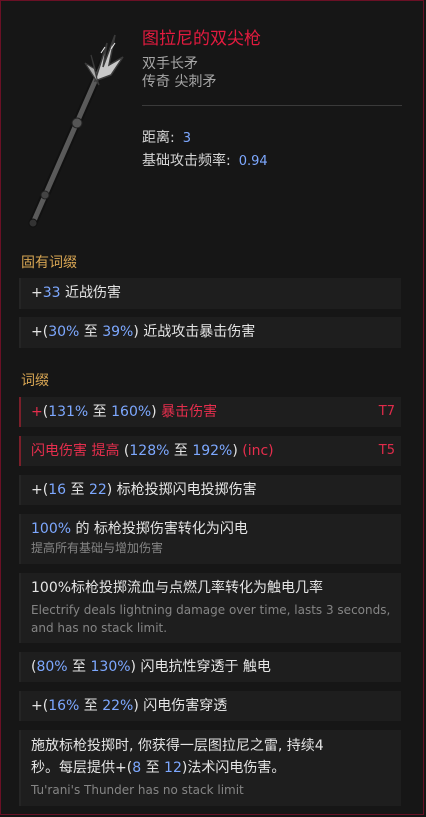 This screenshot has width=426, height=817. What do you see at coordinates (82, 768) in the screenshot?
I see `affix-text: 秒。每层提供+(` at bounding box center [82, 768].